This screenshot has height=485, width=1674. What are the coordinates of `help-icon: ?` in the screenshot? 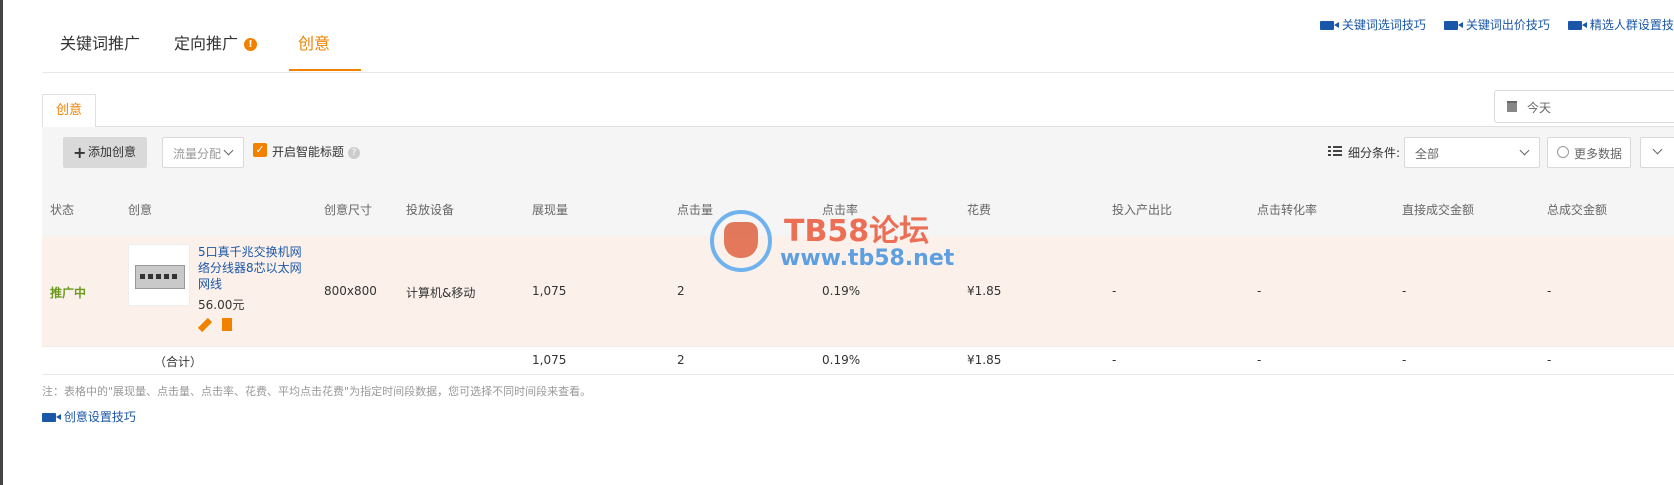 It's located at (354, 152).